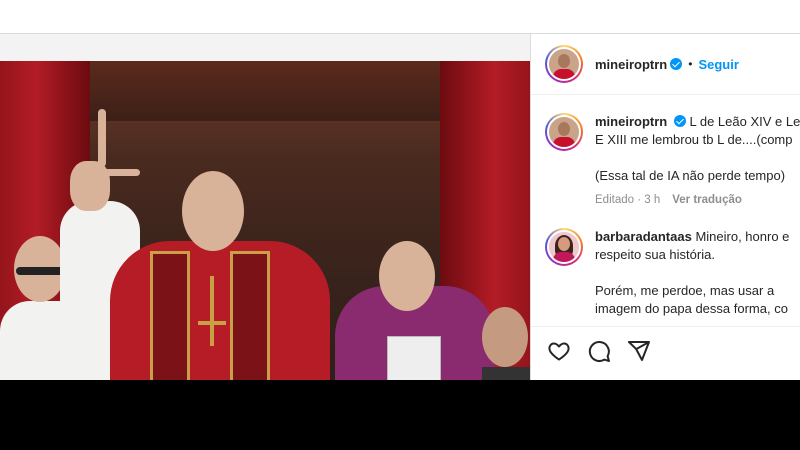 The image size is (800, 450). What do you see at coordinates (564, 132) in the screenshot?
I see `caption-author-avatar` at bounding box center [564, 132].